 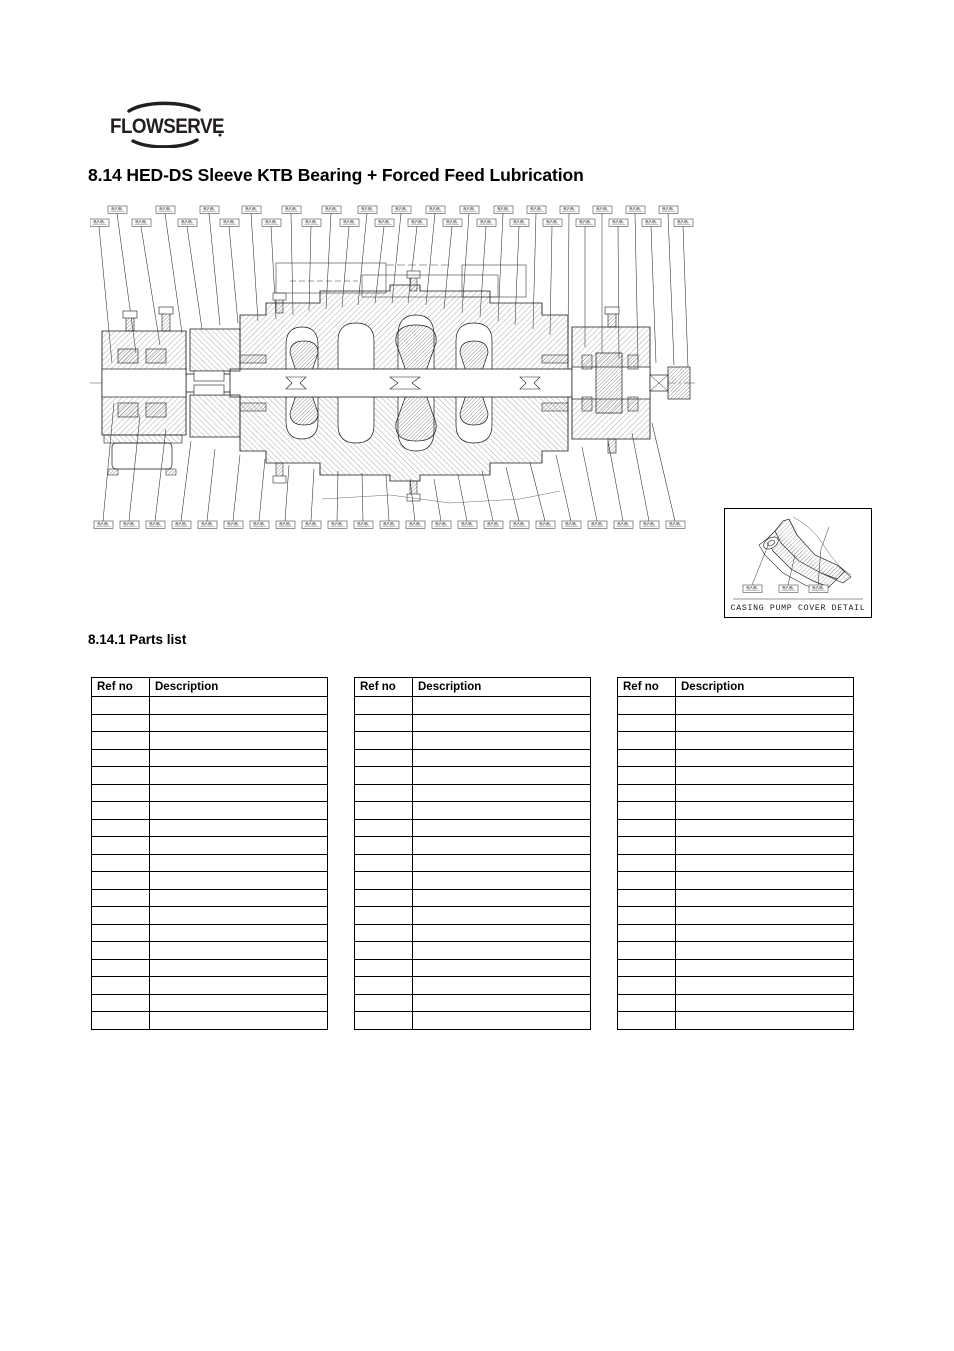 I want to click on callout-row-top-b, so click(x=391, y=223).